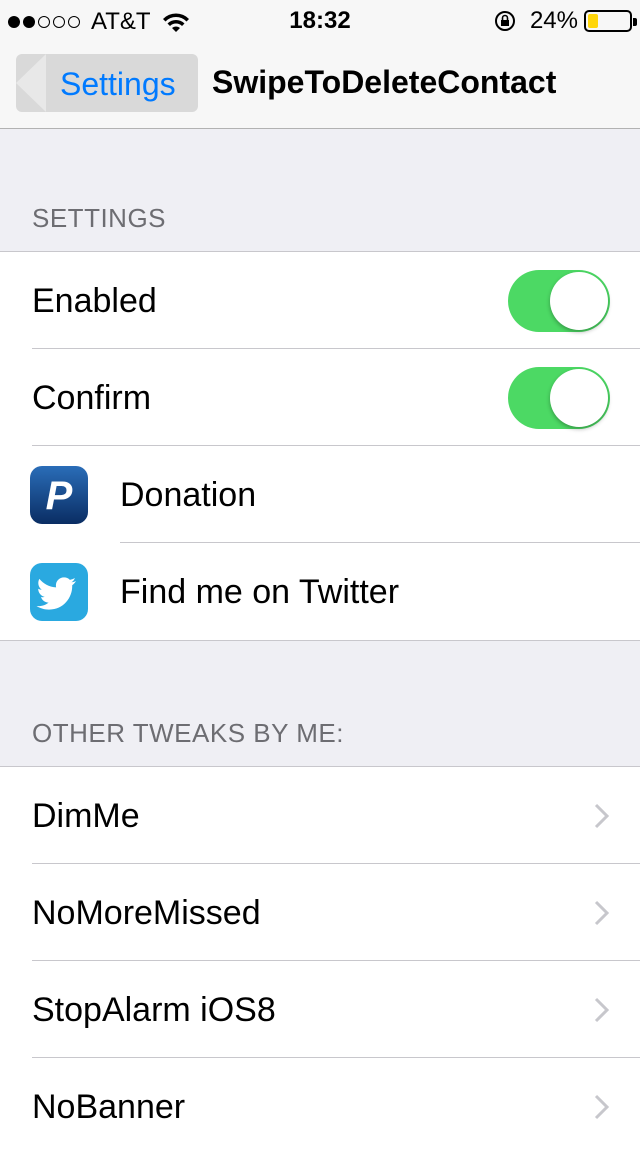  What do you see at coordinates (99, 218) in the screenshot?
I see `section-header-settings: SETTINGS` at bounding box center [99, 218].